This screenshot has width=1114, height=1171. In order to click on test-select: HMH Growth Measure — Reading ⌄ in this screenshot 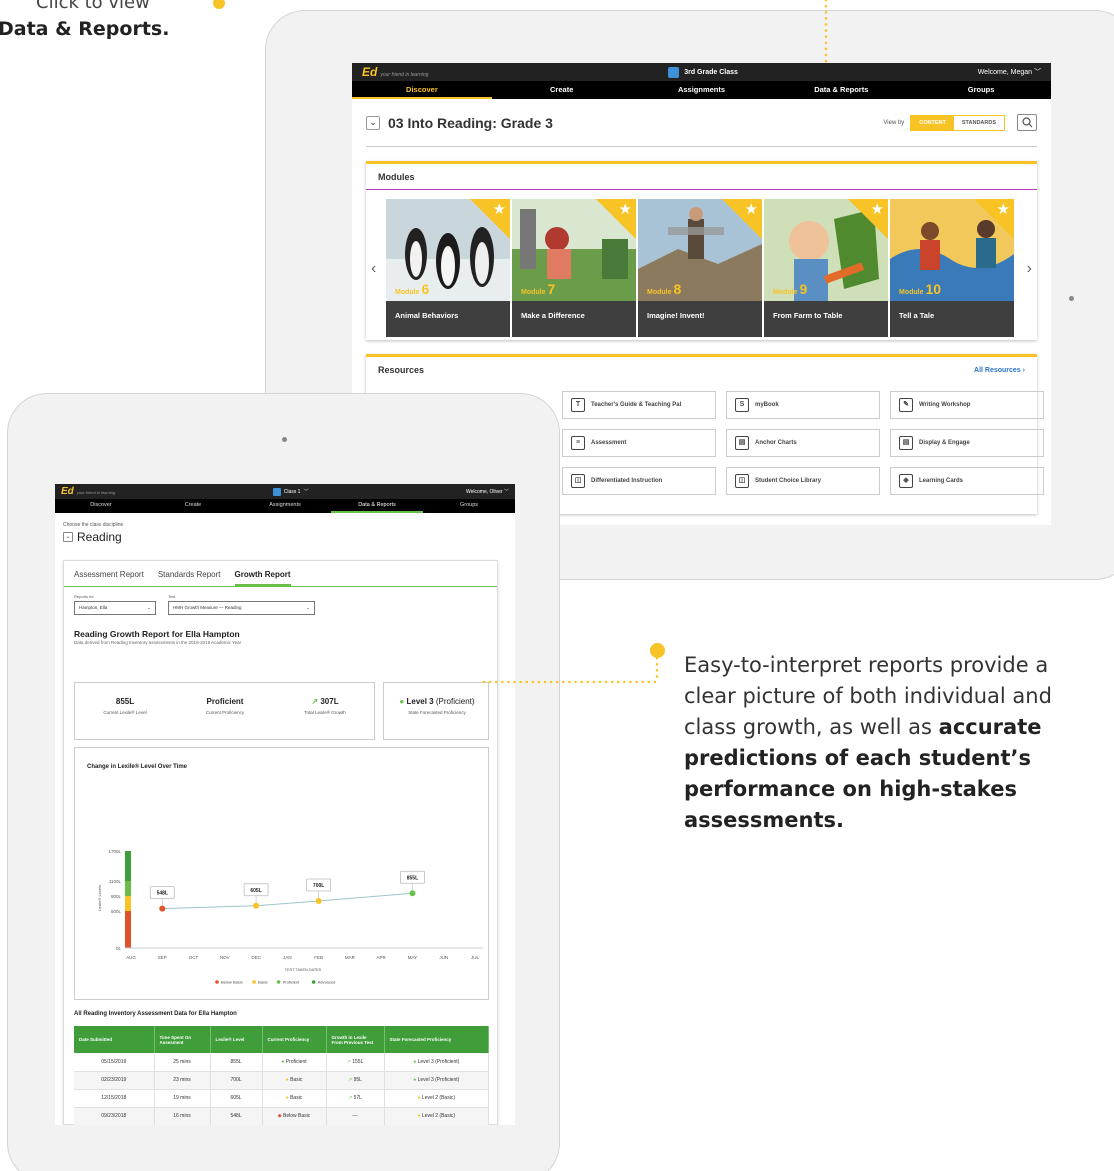, I will do `click(241, 608)`.